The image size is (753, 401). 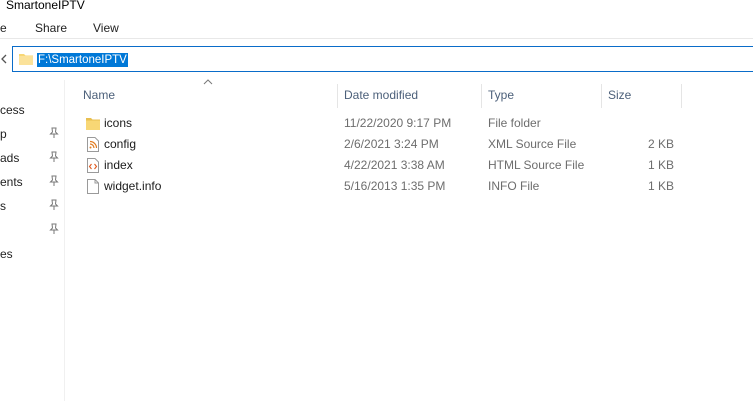 What do you see at coordinates (619, 95) in the screenshot?
I see `column-header-size: Size` at bounding box center [619, 95].